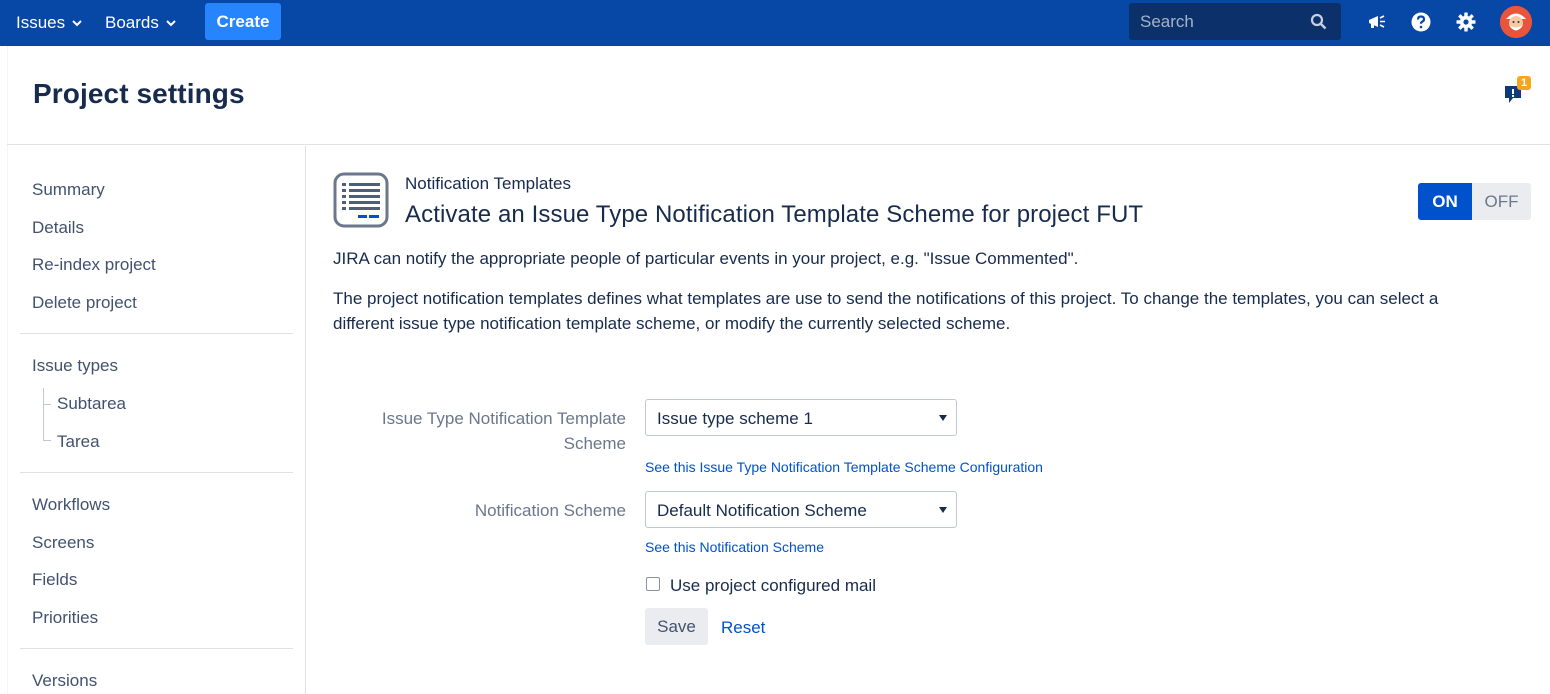 This screenshot has width=1550, height=694. What do you see at coordinates (54, 580) in the screenshot?
I see `sidebar-item-fields: Fields` at bounding box center [54, 580].